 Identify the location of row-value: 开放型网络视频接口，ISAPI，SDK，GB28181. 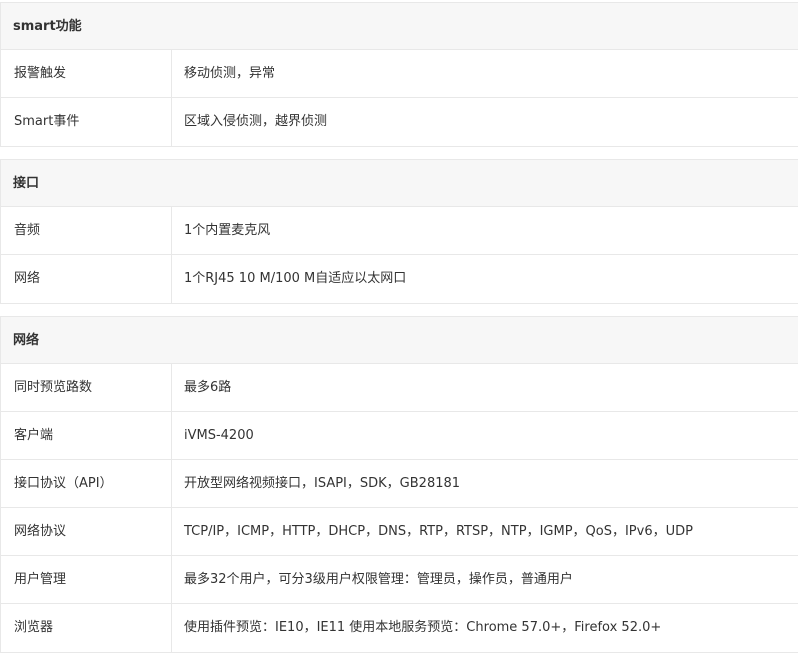
(322, 483).